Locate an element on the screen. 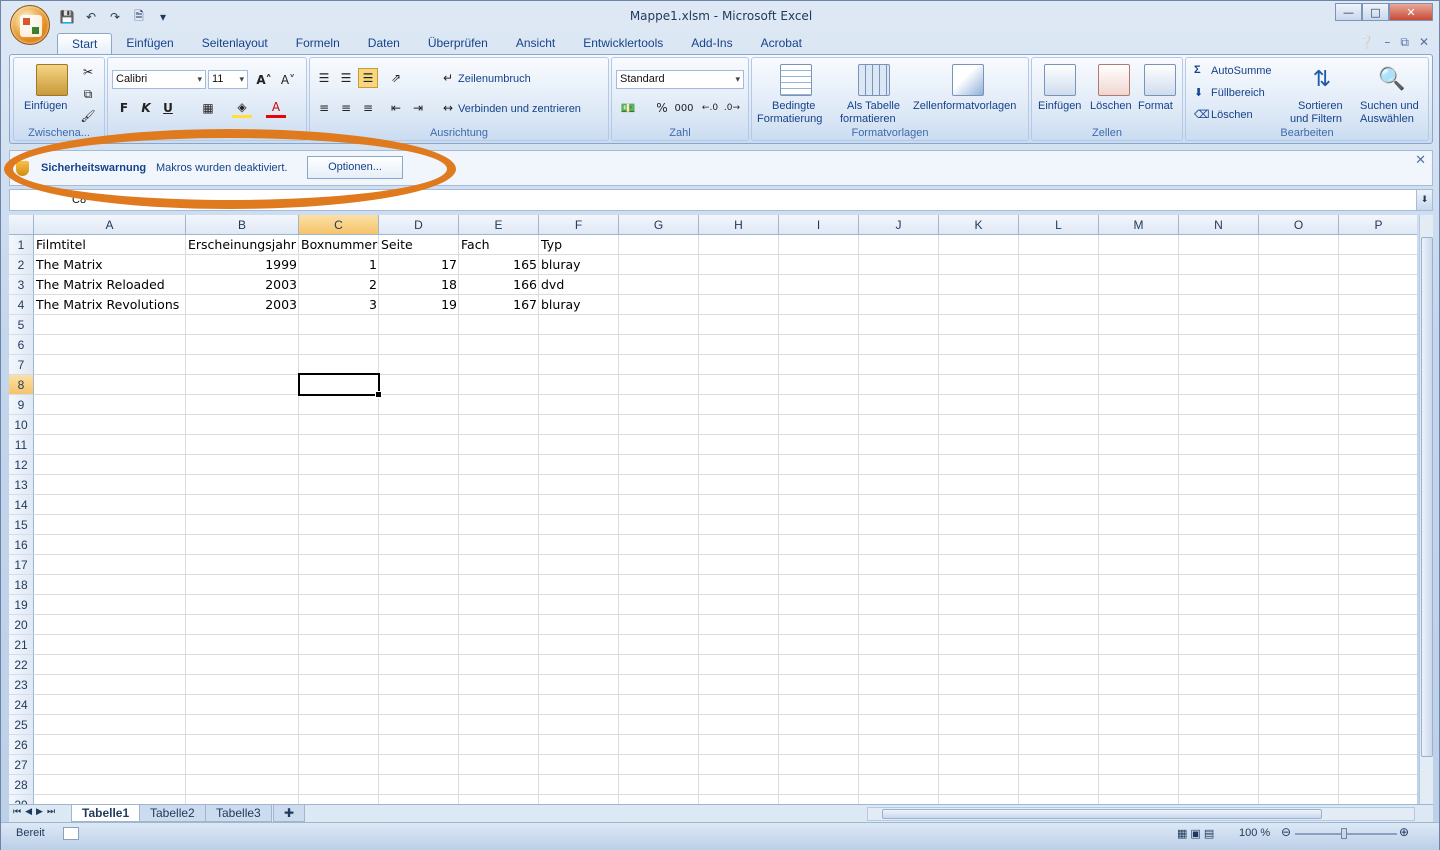  cell-d2: 17 is located at coordinates (419, 265).